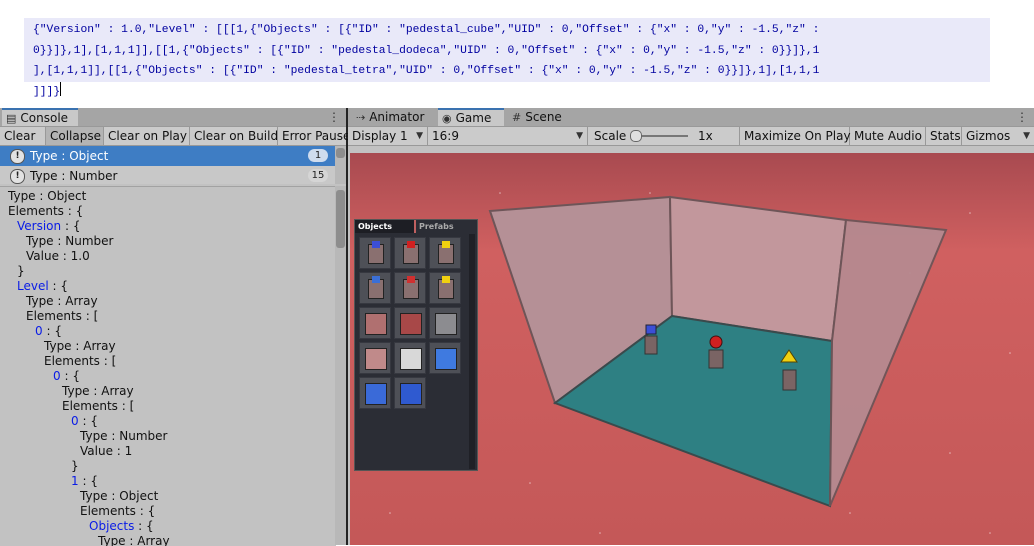 This screenshot has width=1034, height=546. I want to click on block-blue-top-icon, so click(376, 287).